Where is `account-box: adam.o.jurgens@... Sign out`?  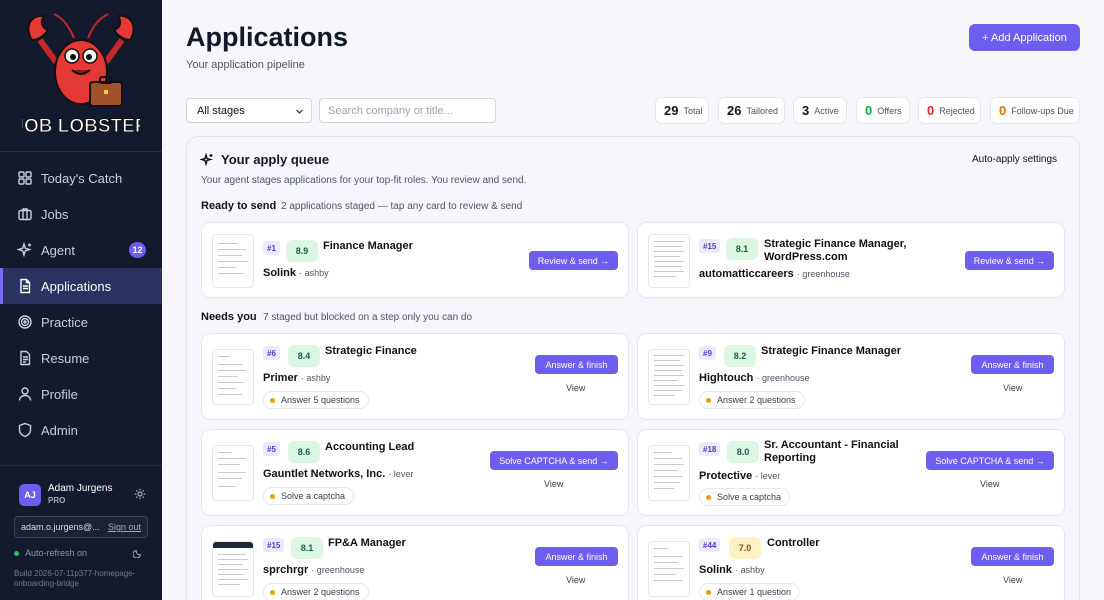 account-box: adam.o.jurgens@... Sign out is located at coordinates (81, 527).